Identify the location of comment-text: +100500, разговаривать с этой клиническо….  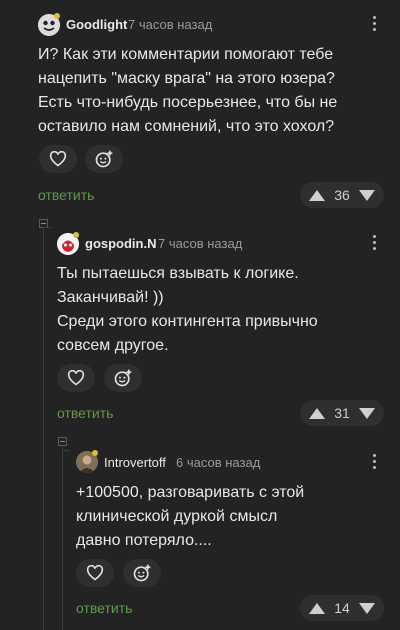
(190, 517).